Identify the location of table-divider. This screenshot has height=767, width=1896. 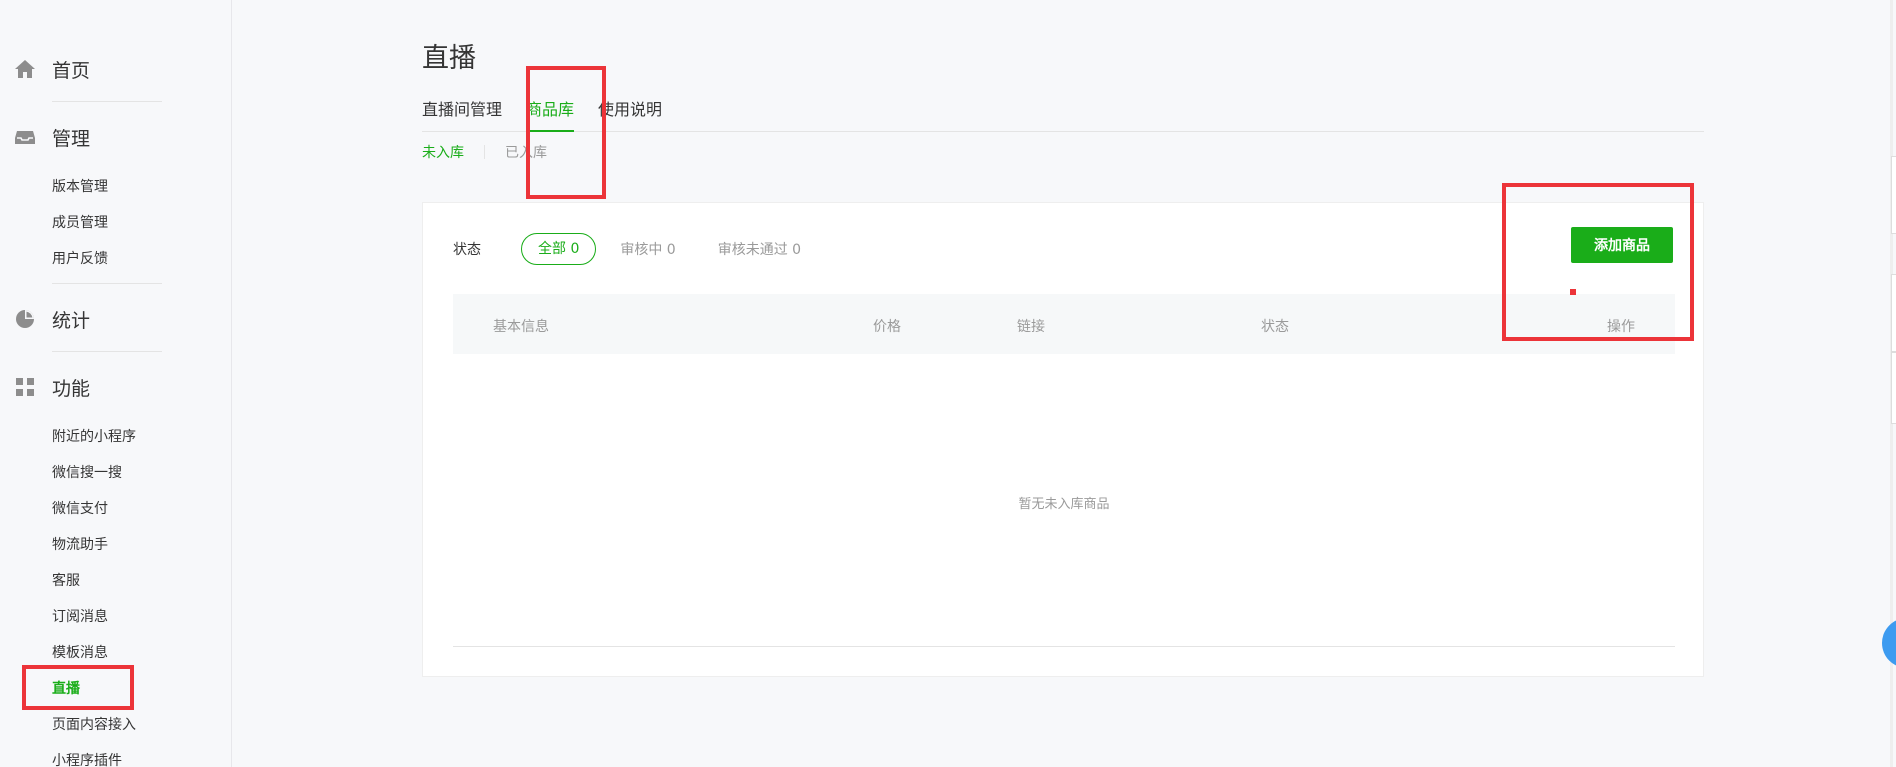
(1064, 646).